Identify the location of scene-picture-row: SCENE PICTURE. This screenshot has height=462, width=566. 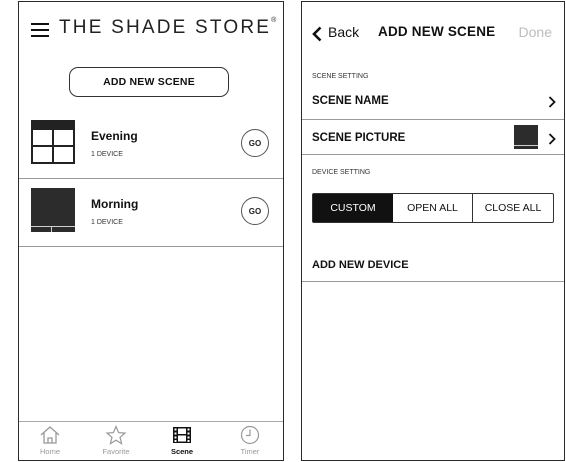
(358, 138).